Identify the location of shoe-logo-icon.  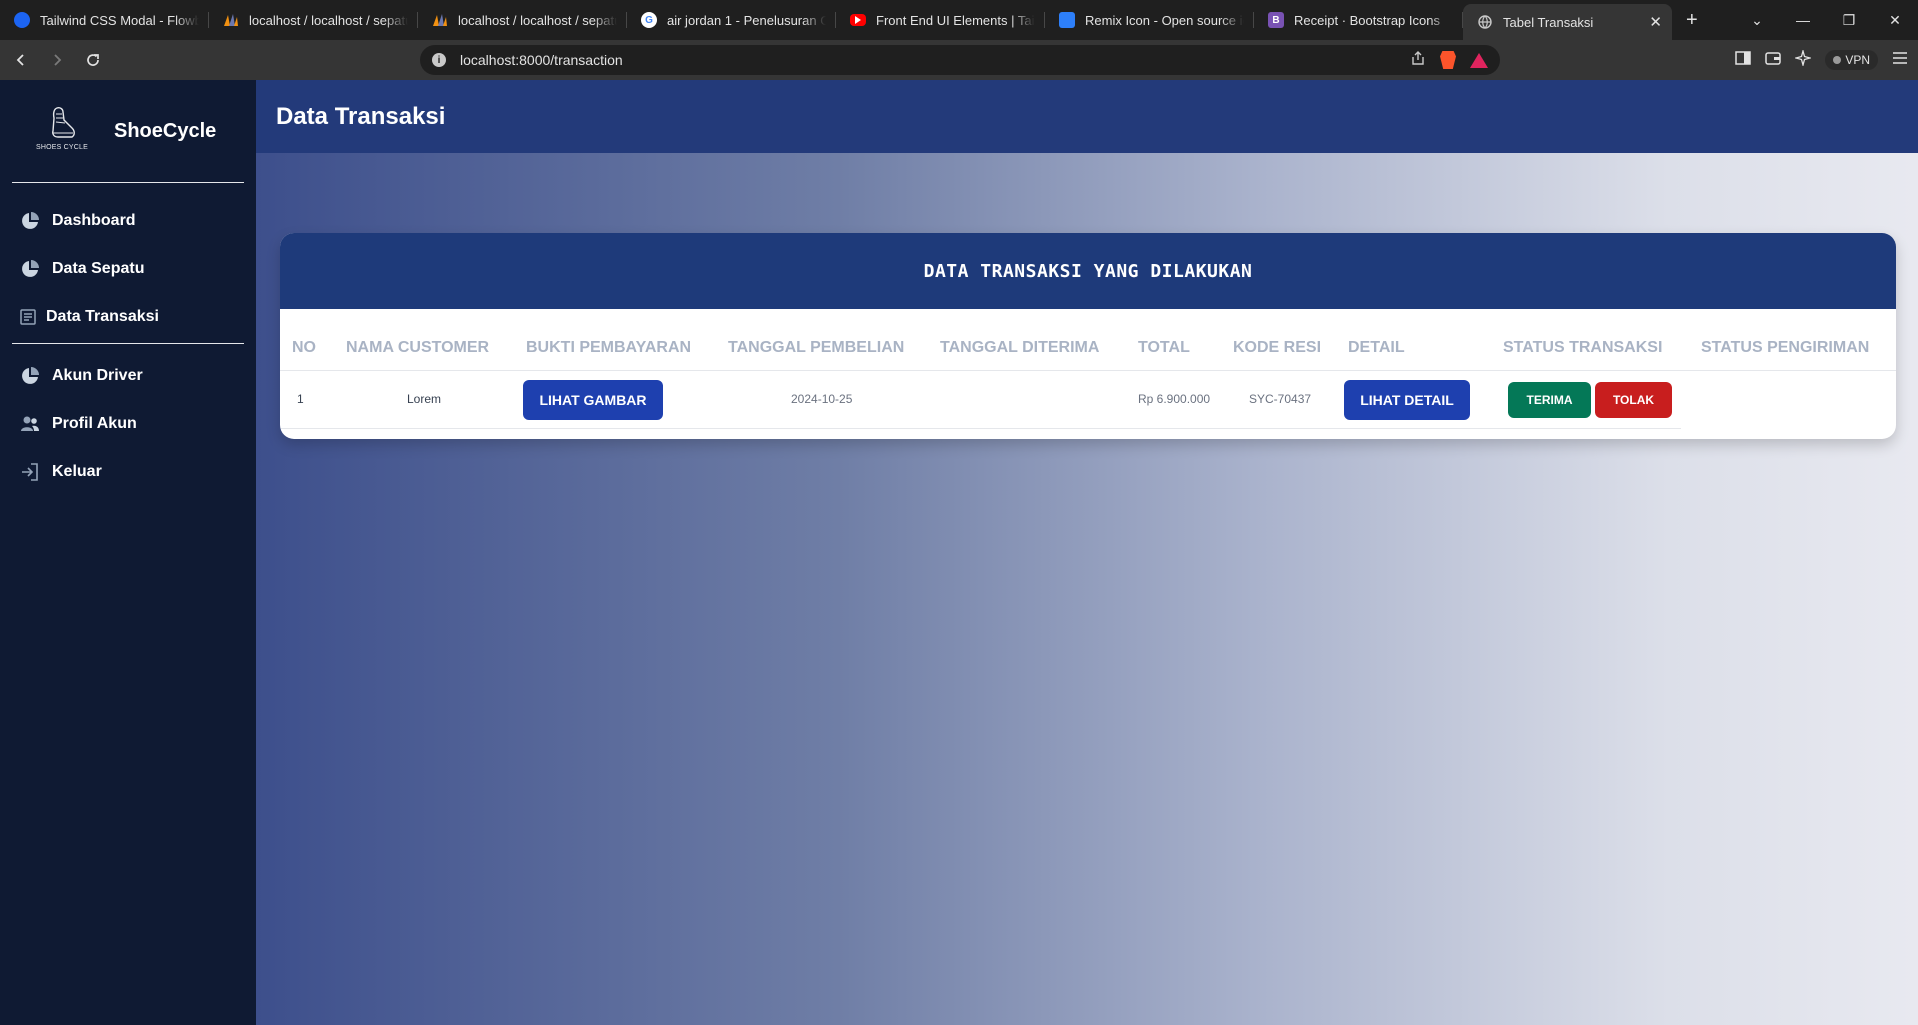
(63, 122).